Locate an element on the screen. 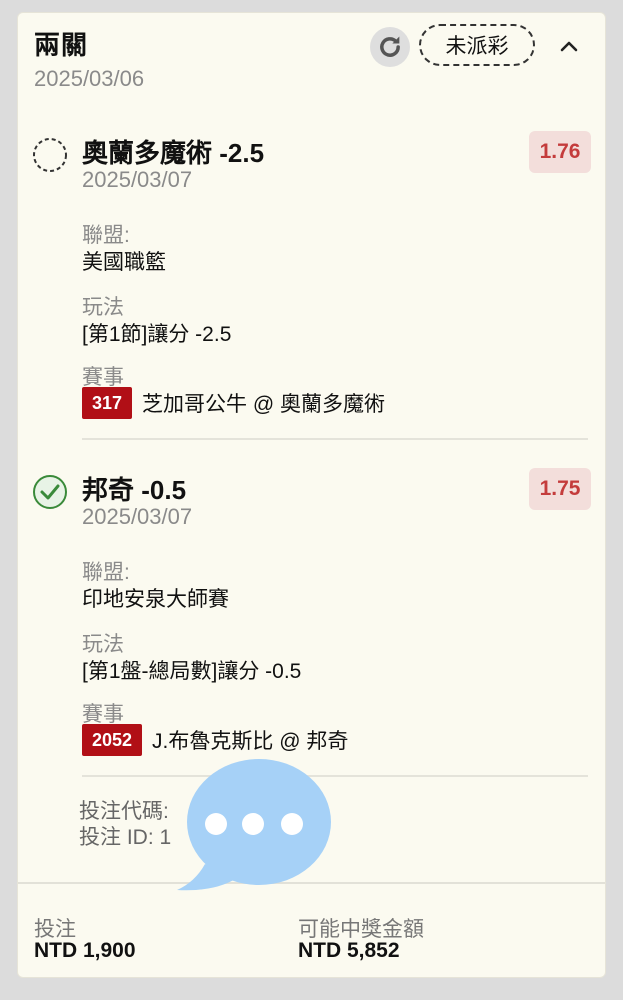 Image resolution: width=623 pixels, height=1000 pixels. pending-circle-icon is located at coordinates (50, 155).